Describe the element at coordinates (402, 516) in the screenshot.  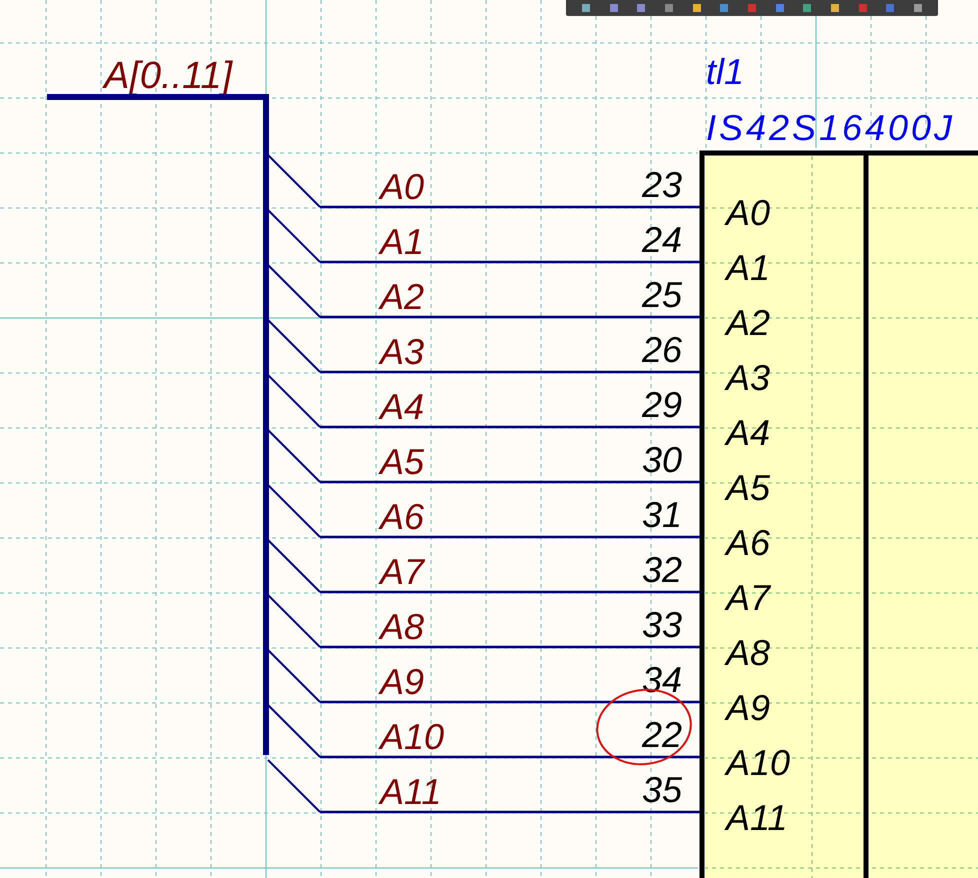
I see `net-label: A6` at that location.